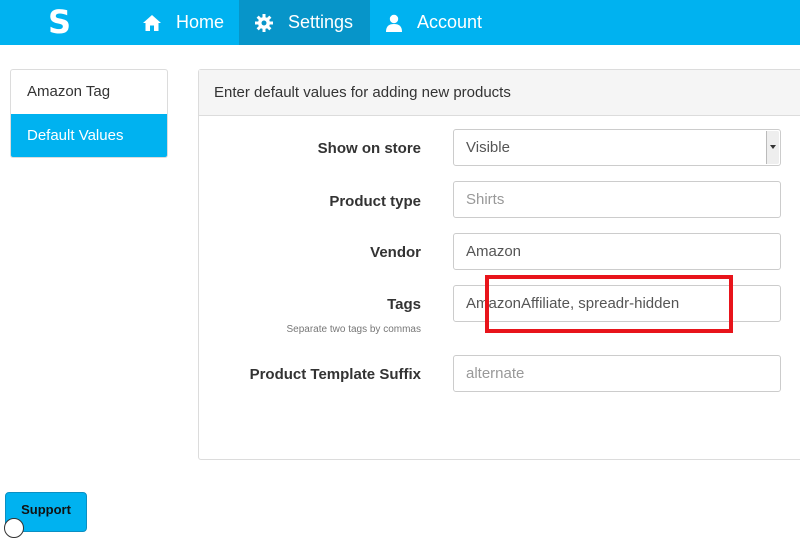  What do you see at coordinates (62, 22) in the screenshot?
I see `app-logo: S` at bounding box center [62, 22].